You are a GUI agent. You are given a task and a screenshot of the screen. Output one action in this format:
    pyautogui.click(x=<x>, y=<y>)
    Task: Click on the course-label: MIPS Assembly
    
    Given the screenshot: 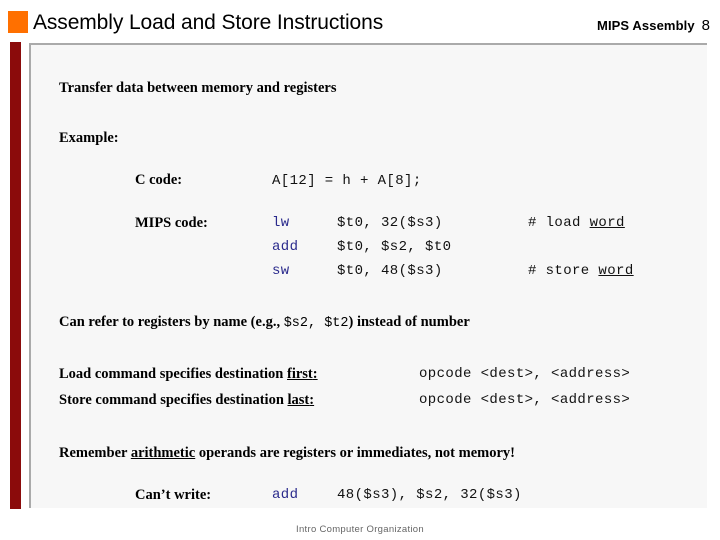 What is the action you would take?
    pyautogui.click(x=646, y=25)
    